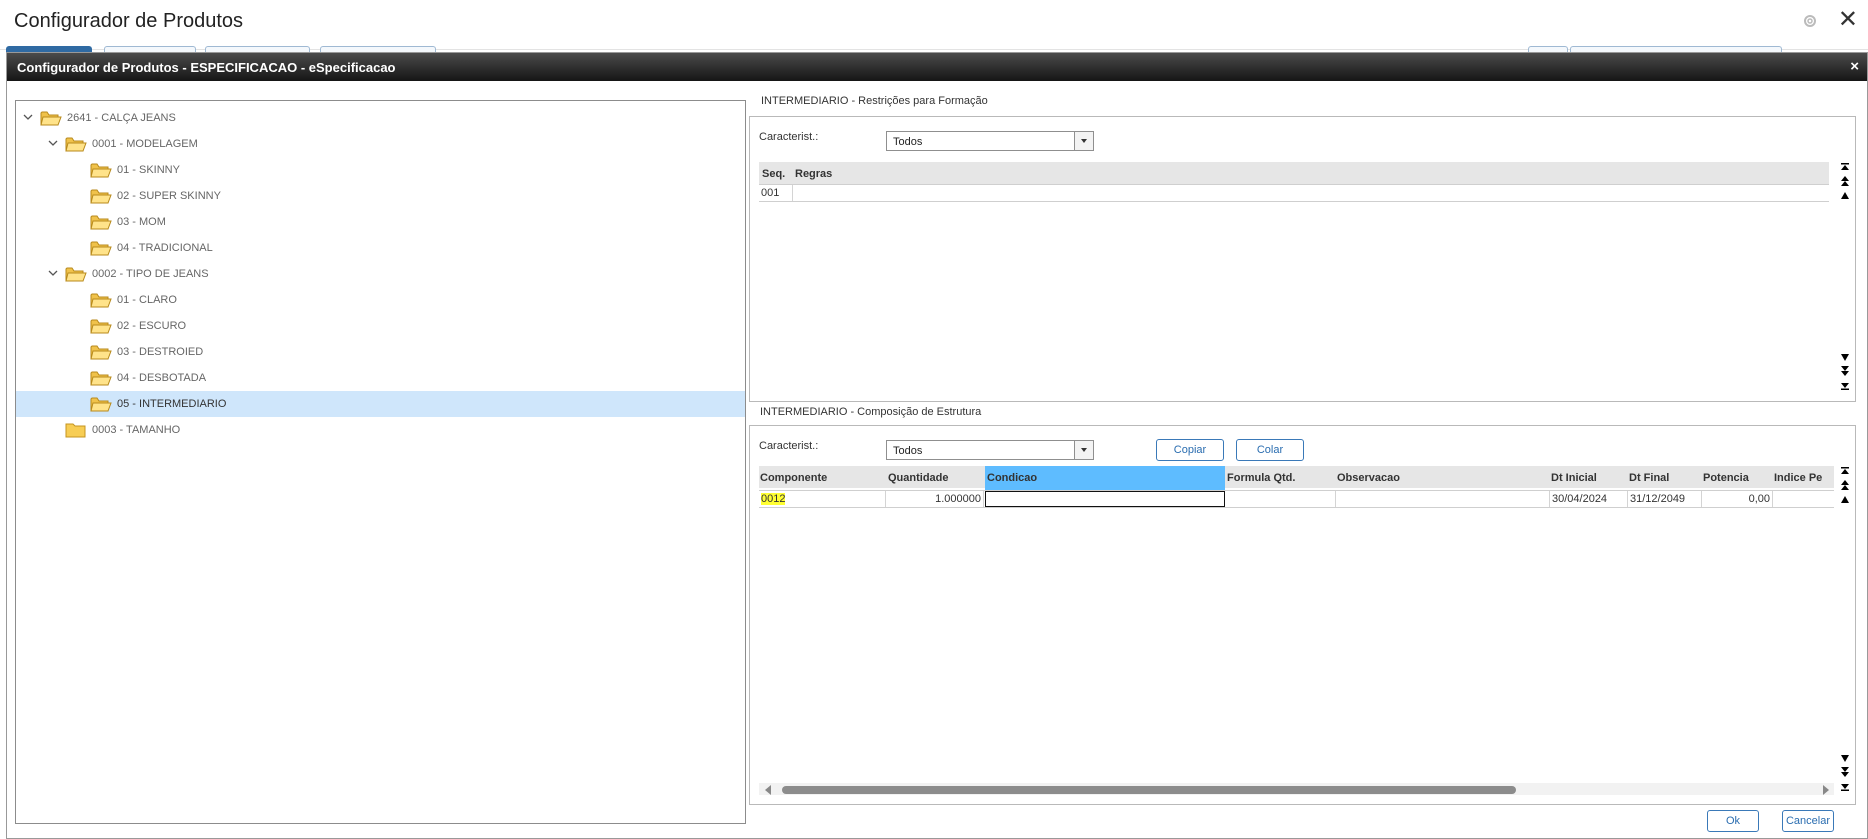 This screenshot has height=839, width=1868. Describe the element at coordinates (1190, 450) in the screenshot. I see `copy-button: Copiar` at that location.